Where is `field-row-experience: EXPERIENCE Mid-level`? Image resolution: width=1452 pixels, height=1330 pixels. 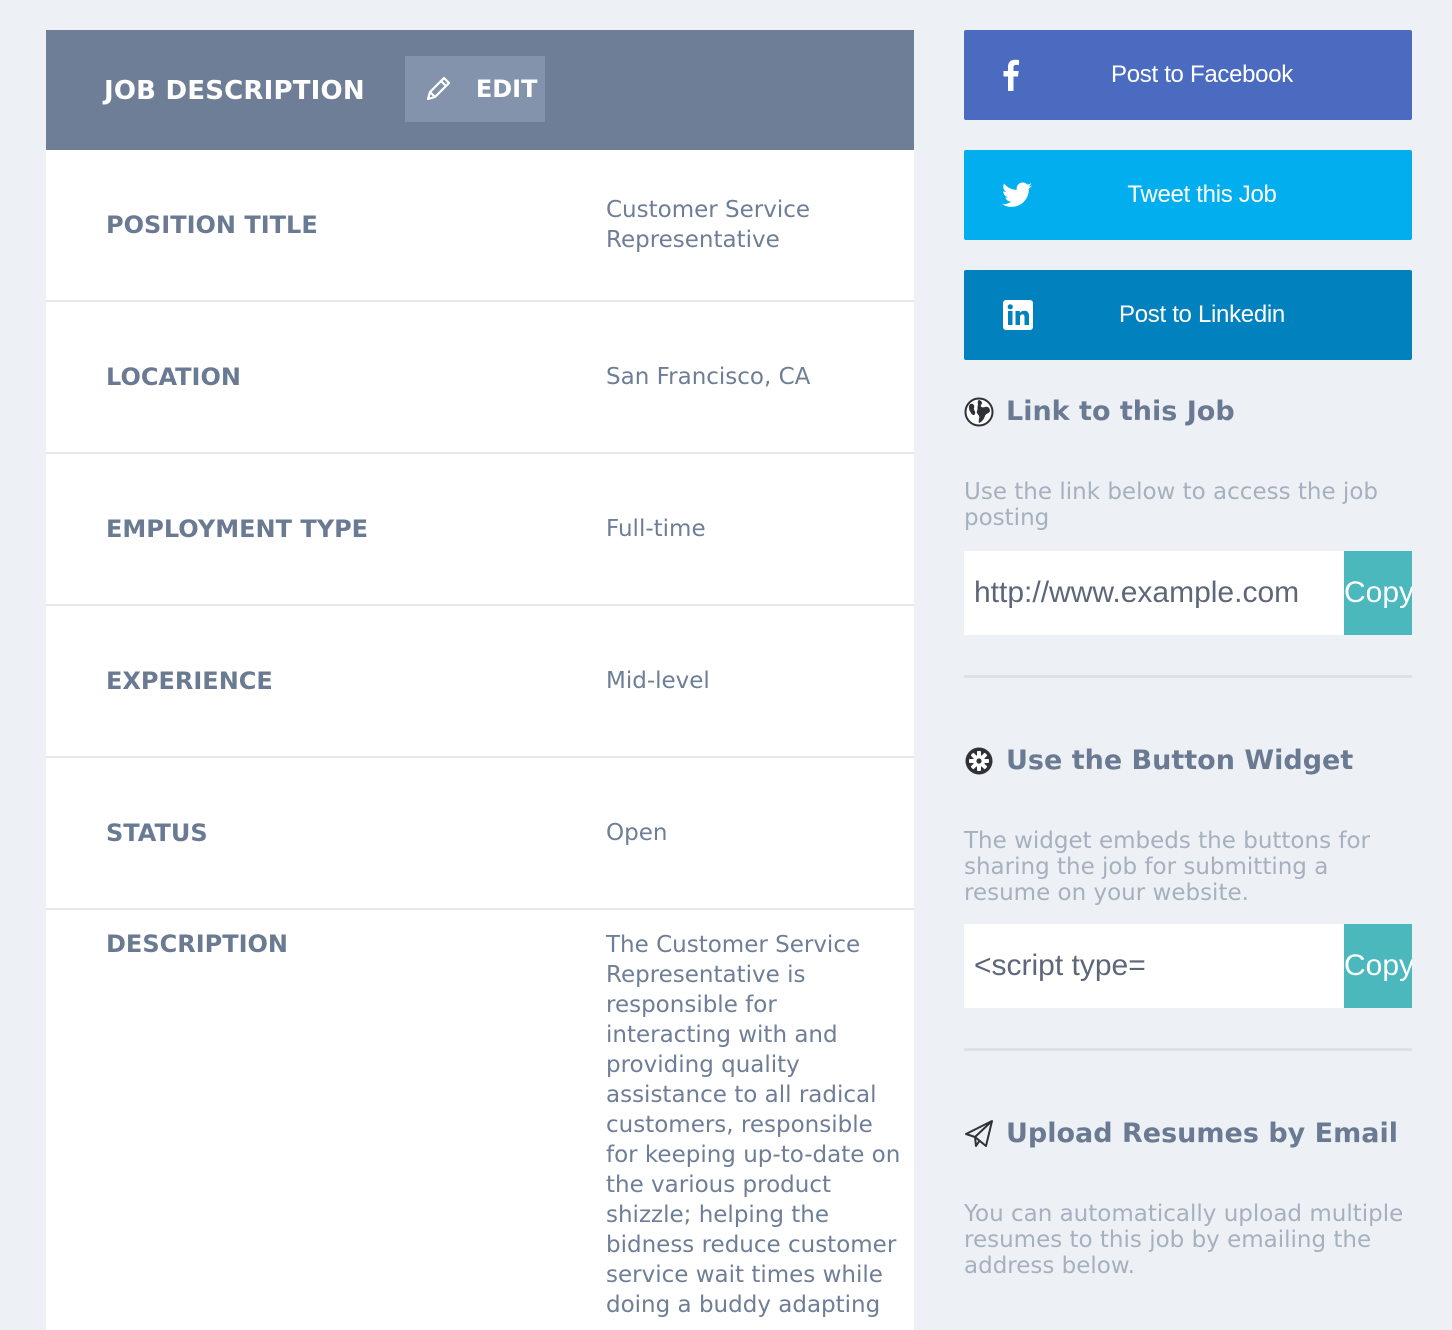
field-row-experience: EXPERIENCE Mid-level is located at coordinates (480, 682).